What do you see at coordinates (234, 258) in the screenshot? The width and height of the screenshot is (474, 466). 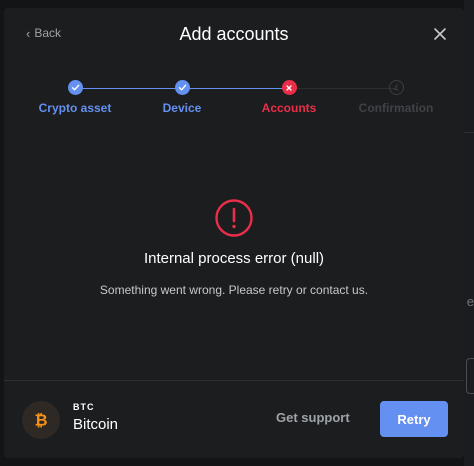 I see `error-title: Internal process error (null)` at bounding box center [234, 258].